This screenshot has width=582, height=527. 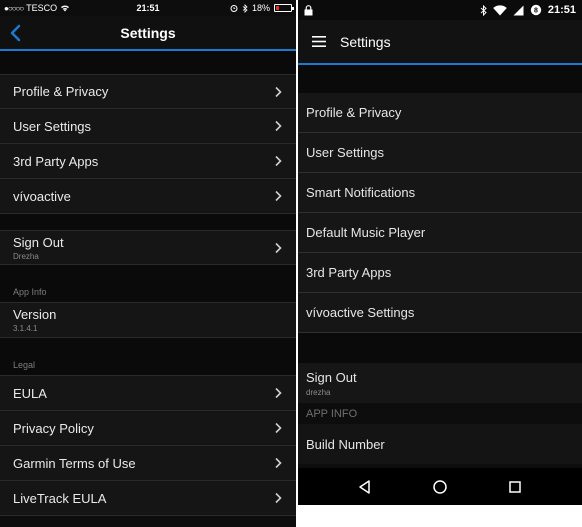 I want to click on version-value: 3.1.4.1, so click(x=25, y=328).